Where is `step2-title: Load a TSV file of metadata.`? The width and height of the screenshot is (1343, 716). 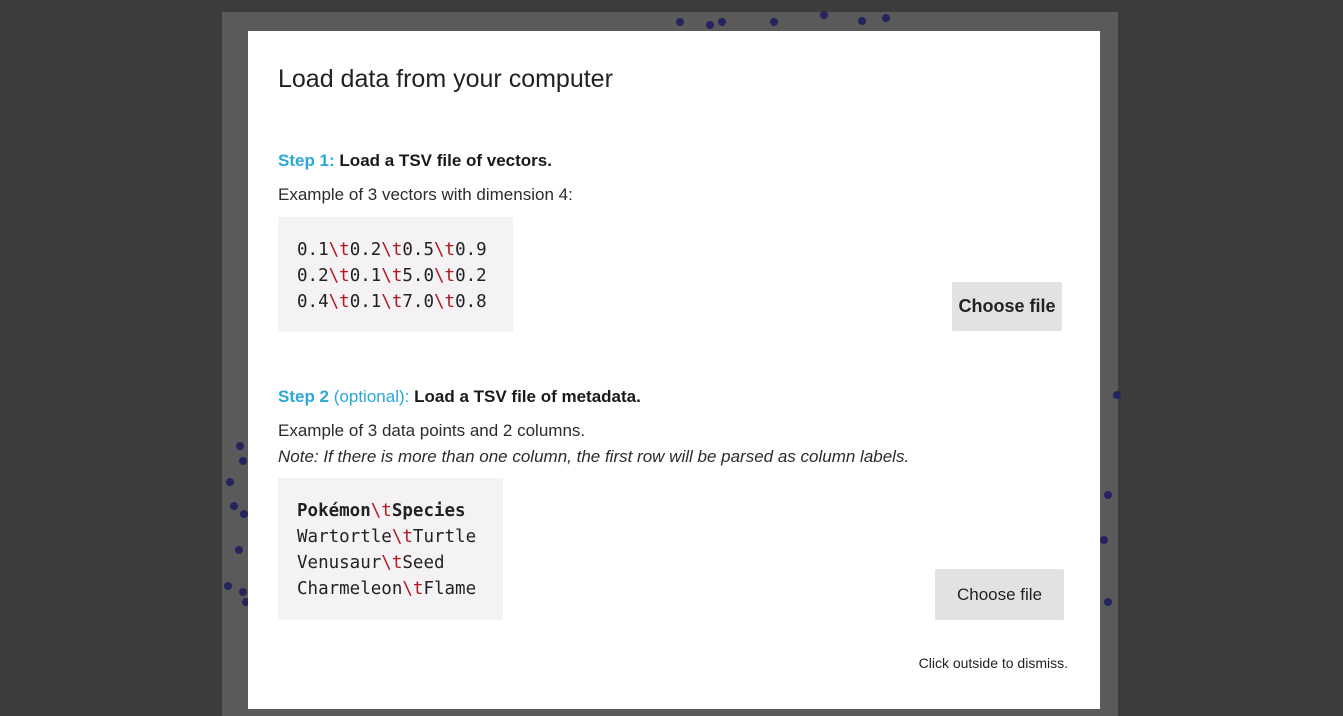
step2-title: Load a TSV file of metadata. is located at coordinates (527, 396).